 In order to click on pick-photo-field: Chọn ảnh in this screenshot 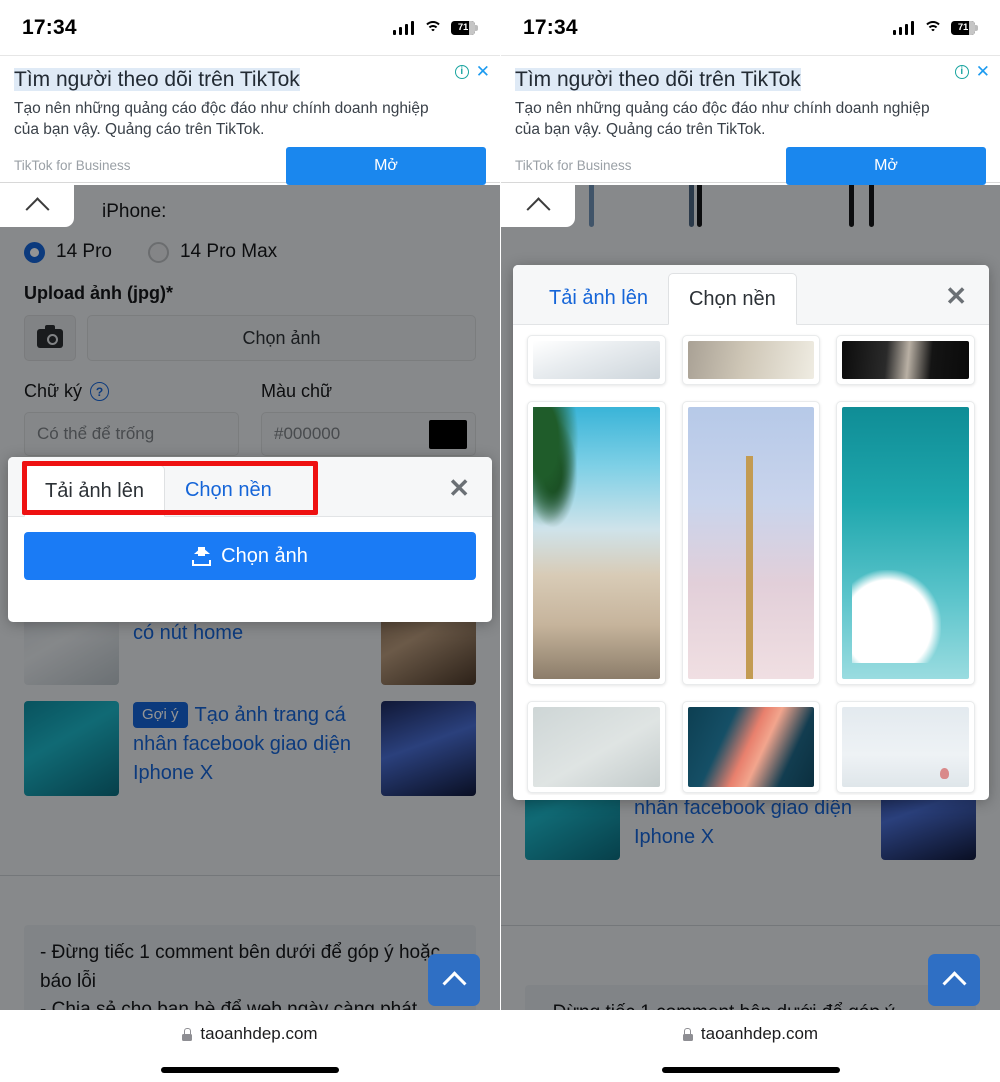, I will do `click(281, 338)`.